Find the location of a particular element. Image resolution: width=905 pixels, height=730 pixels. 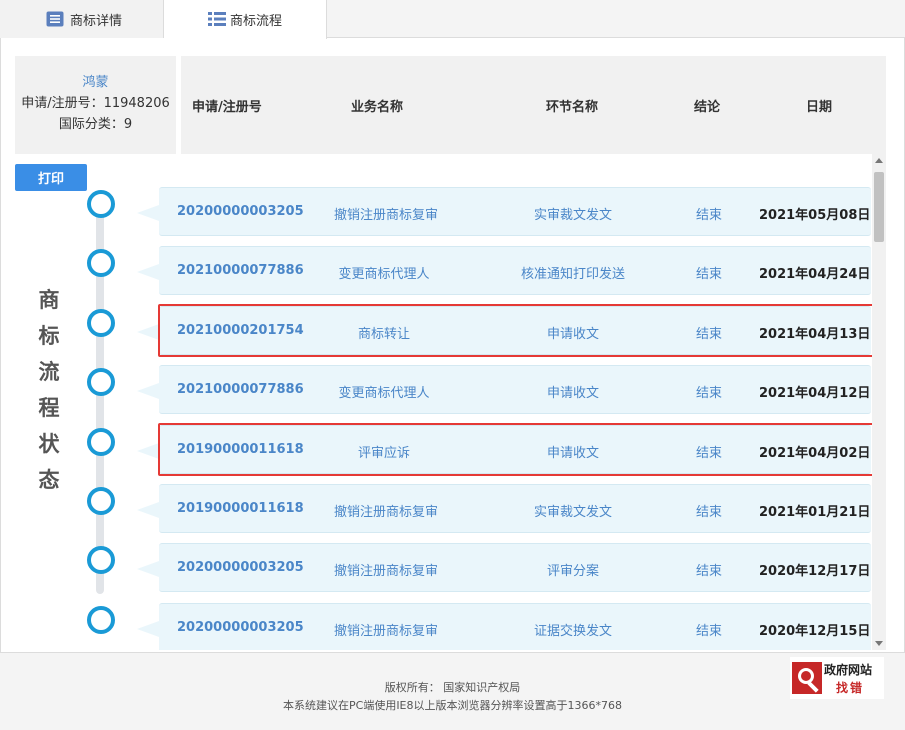

row-date: 2021年04月24日 is located at coordinates (815, 274).